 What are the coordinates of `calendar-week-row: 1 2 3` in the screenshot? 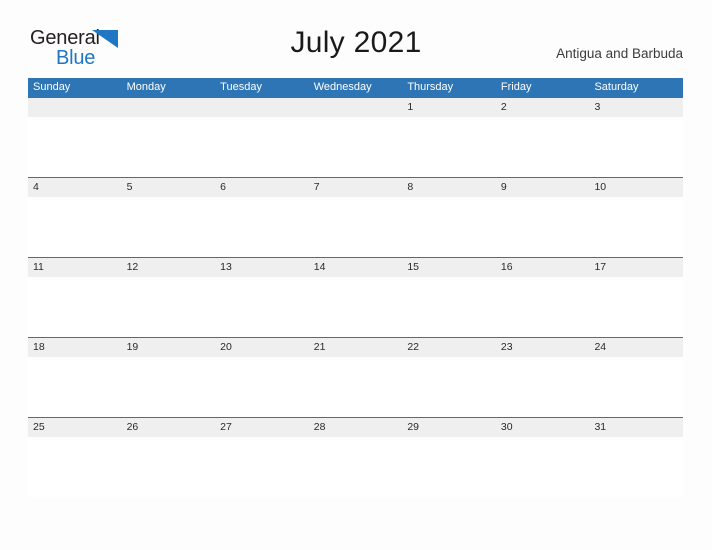 It's located at (355, 137).